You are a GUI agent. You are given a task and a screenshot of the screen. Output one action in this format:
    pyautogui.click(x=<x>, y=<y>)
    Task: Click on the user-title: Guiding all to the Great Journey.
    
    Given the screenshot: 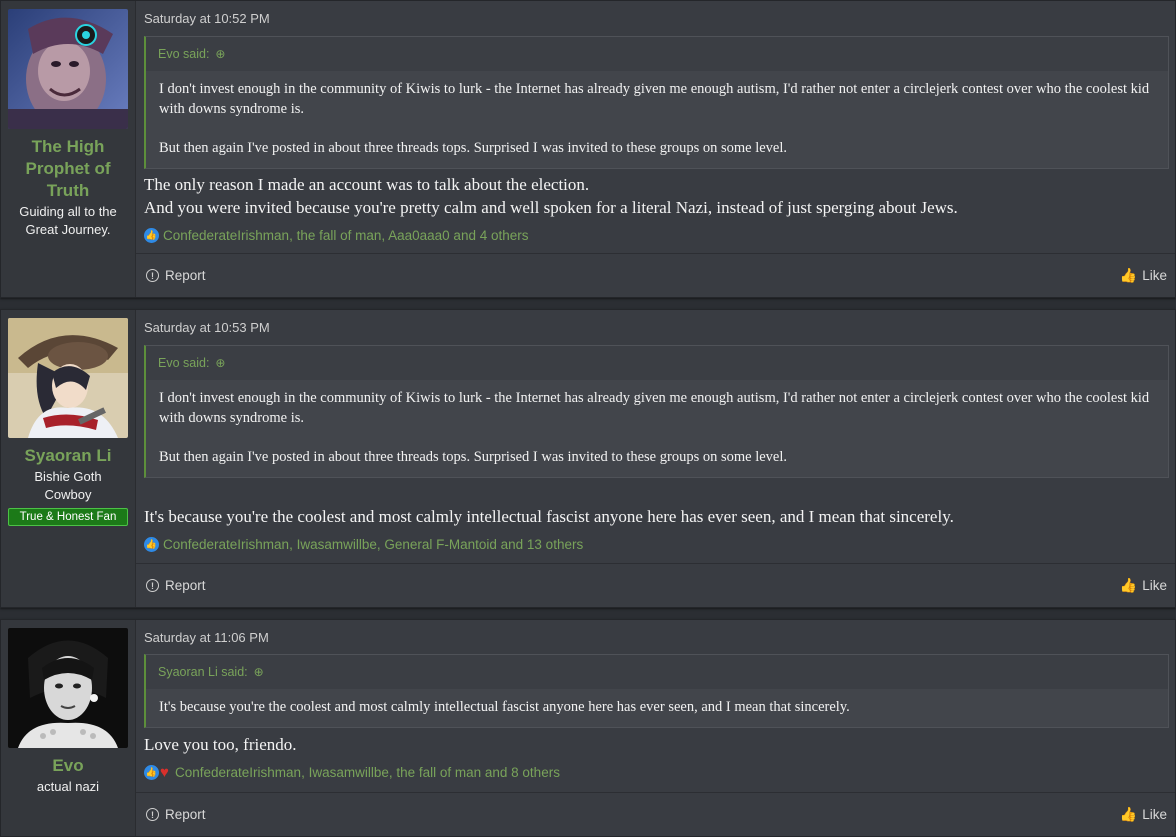 What is the action you would take?
    pyautogui.click(x=68, y=220)
    